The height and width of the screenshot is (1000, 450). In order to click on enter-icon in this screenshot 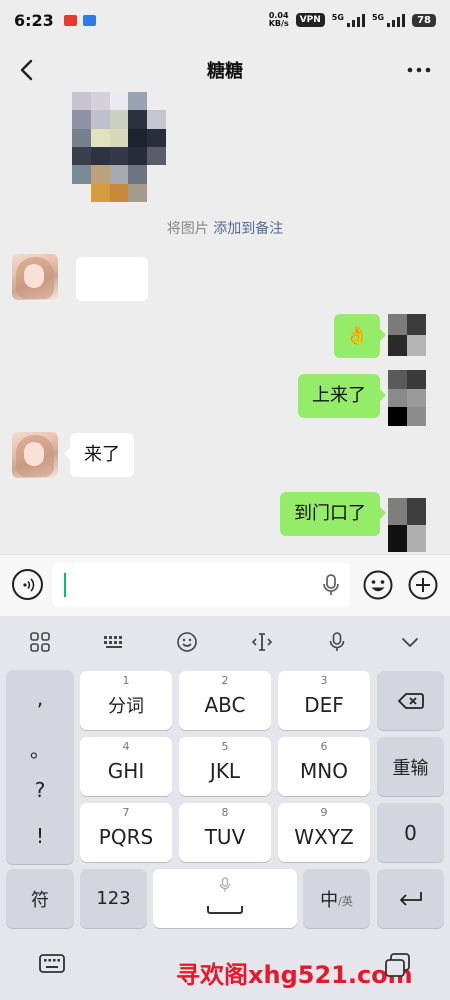, I will do `click(410, 898)`.